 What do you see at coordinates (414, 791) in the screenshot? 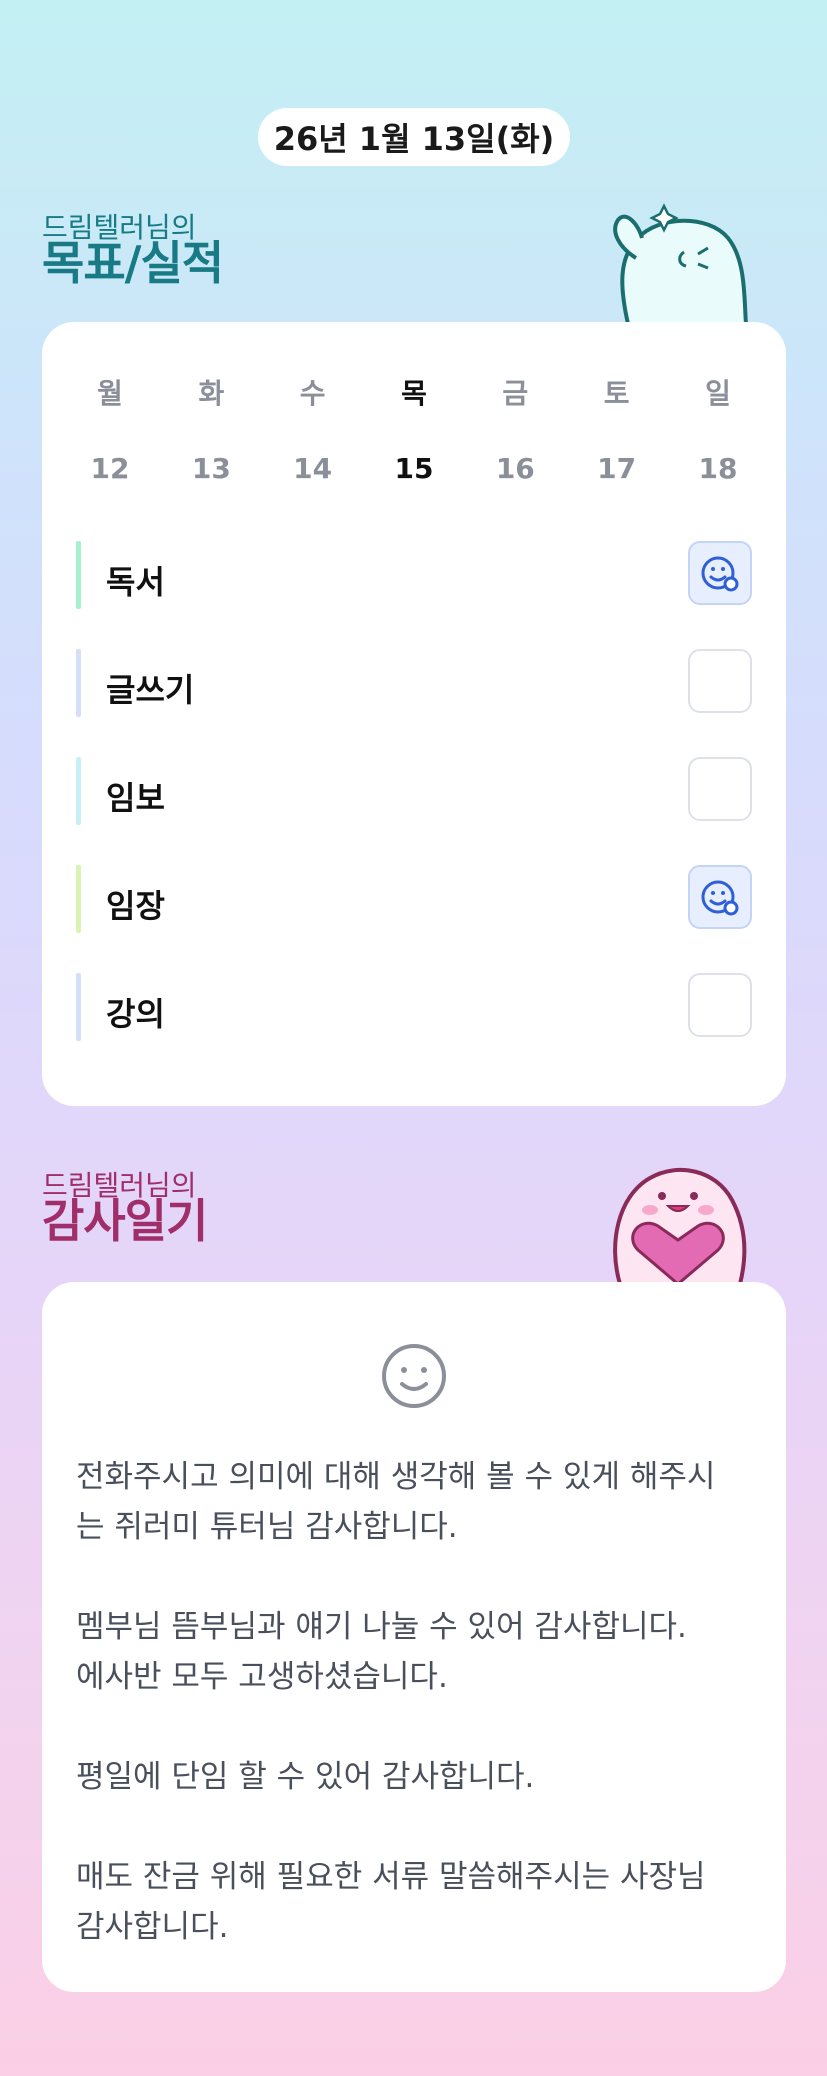
I see `goal-item: 임보` at bounding box center [414, 791].